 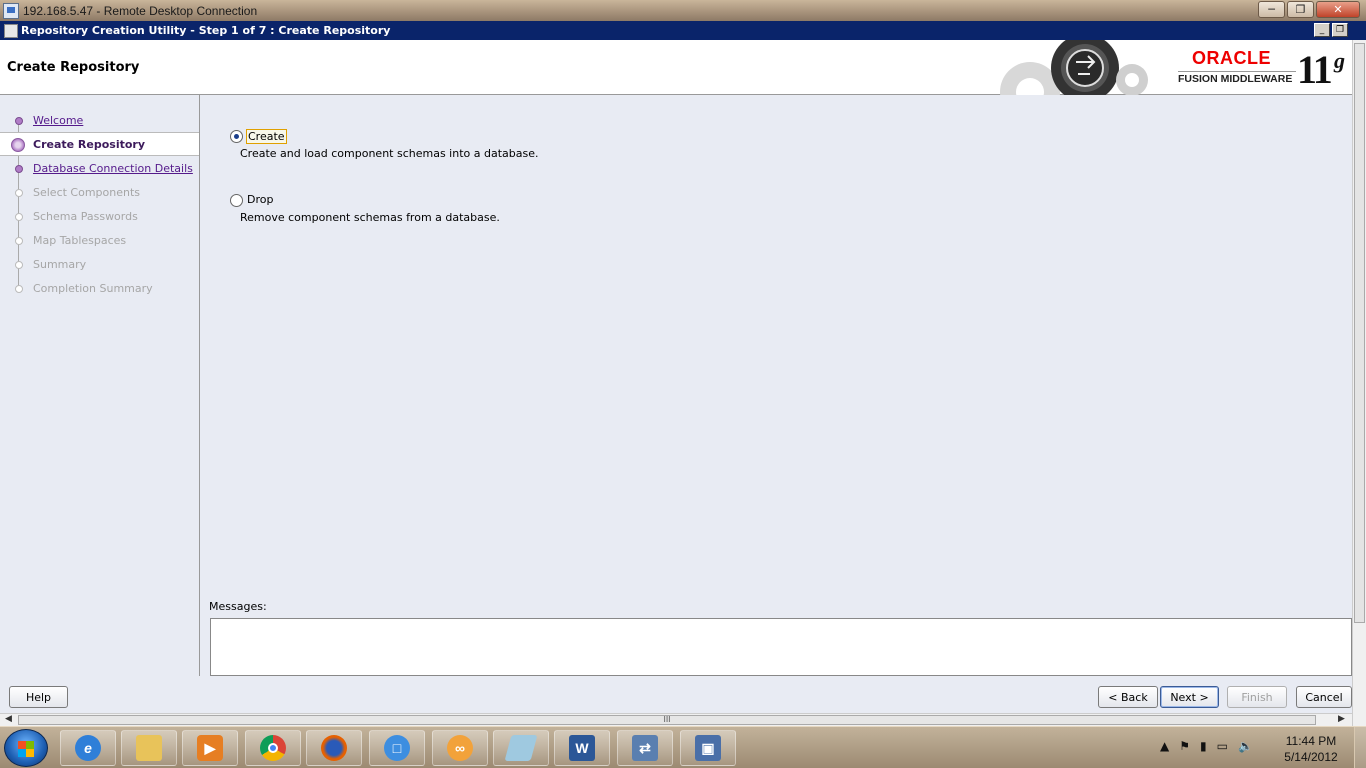 What do you see at coordinates (1300, 9) in the screenshot?
I see `restore-button: ❐` at bounding box center [1300, 9].